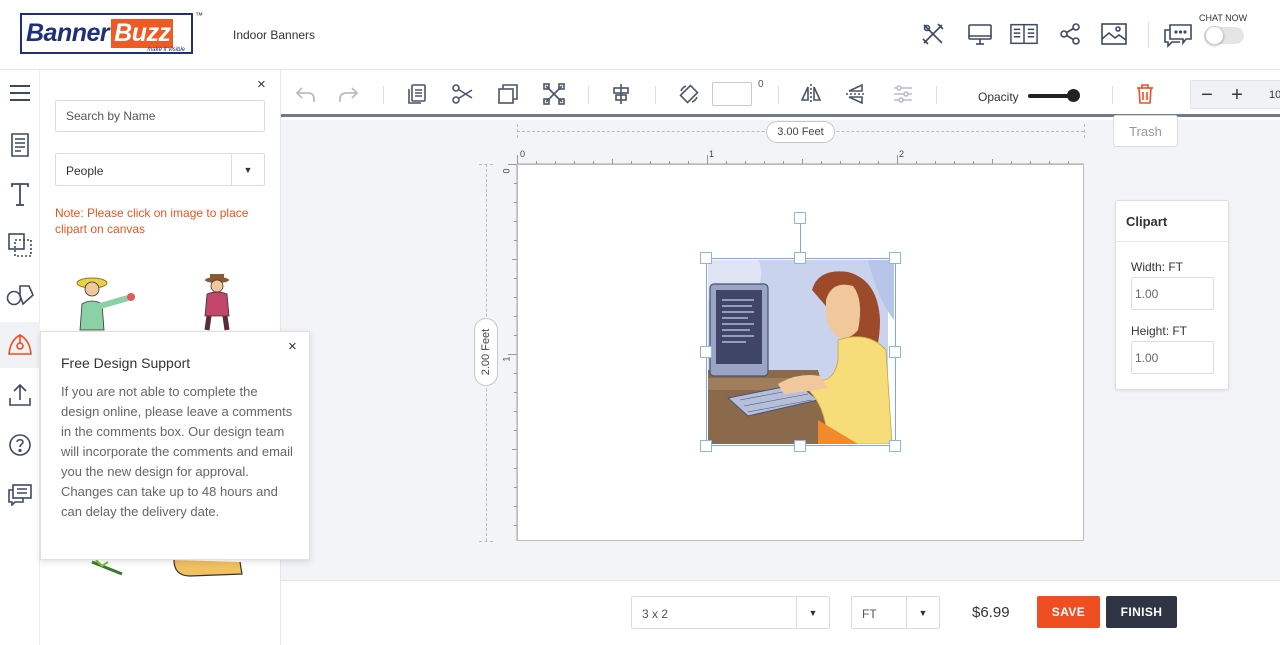 This screenshot has height=645, width=1280. I want to click on duplicate-icon, so click(508, 94).